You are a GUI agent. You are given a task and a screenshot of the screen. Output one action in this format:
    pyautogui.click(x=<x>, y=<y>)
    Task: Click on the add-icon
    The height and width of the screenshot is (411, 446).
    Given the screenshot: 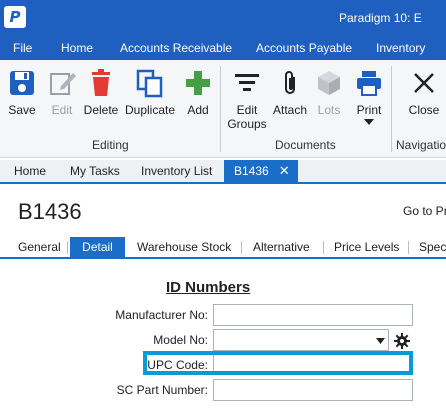 What is the action you would take?
    pyautogui.click(x=198, y=83)
    